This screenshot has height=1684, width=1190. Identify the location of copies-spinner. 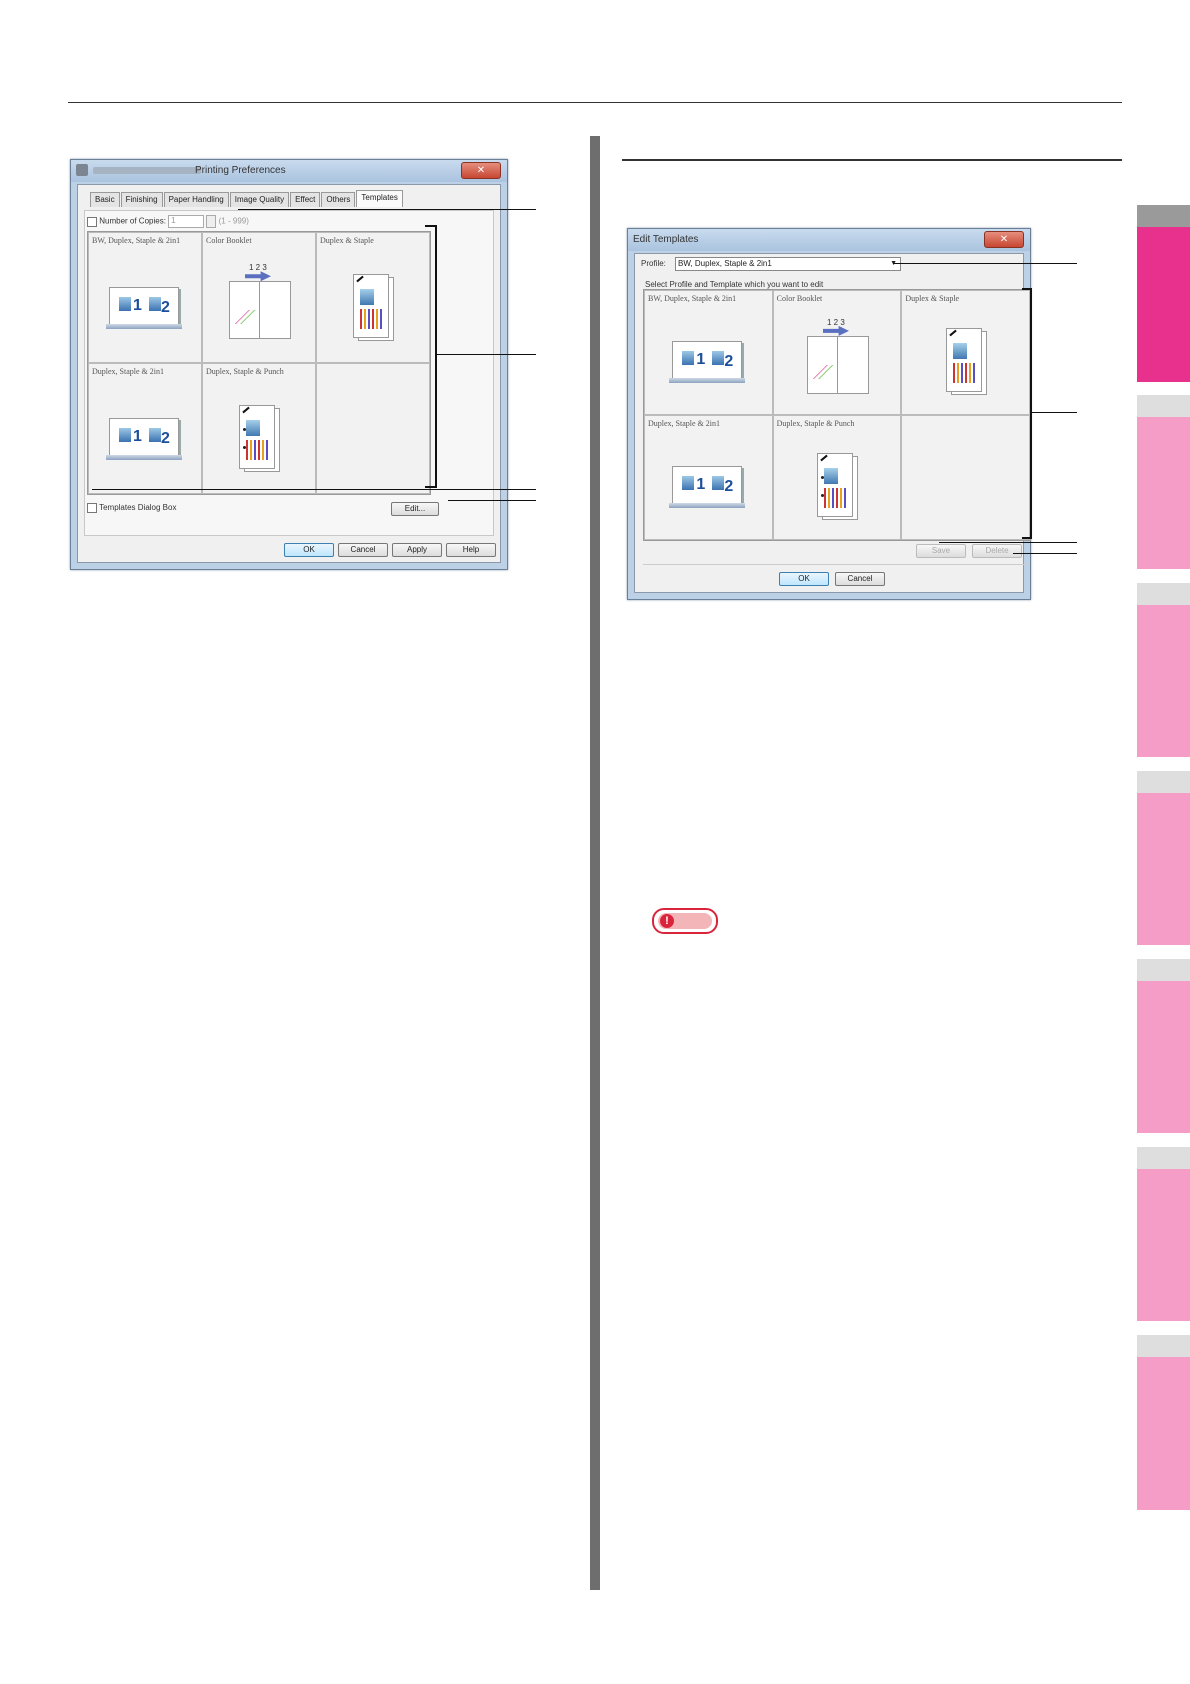
(211, 221).